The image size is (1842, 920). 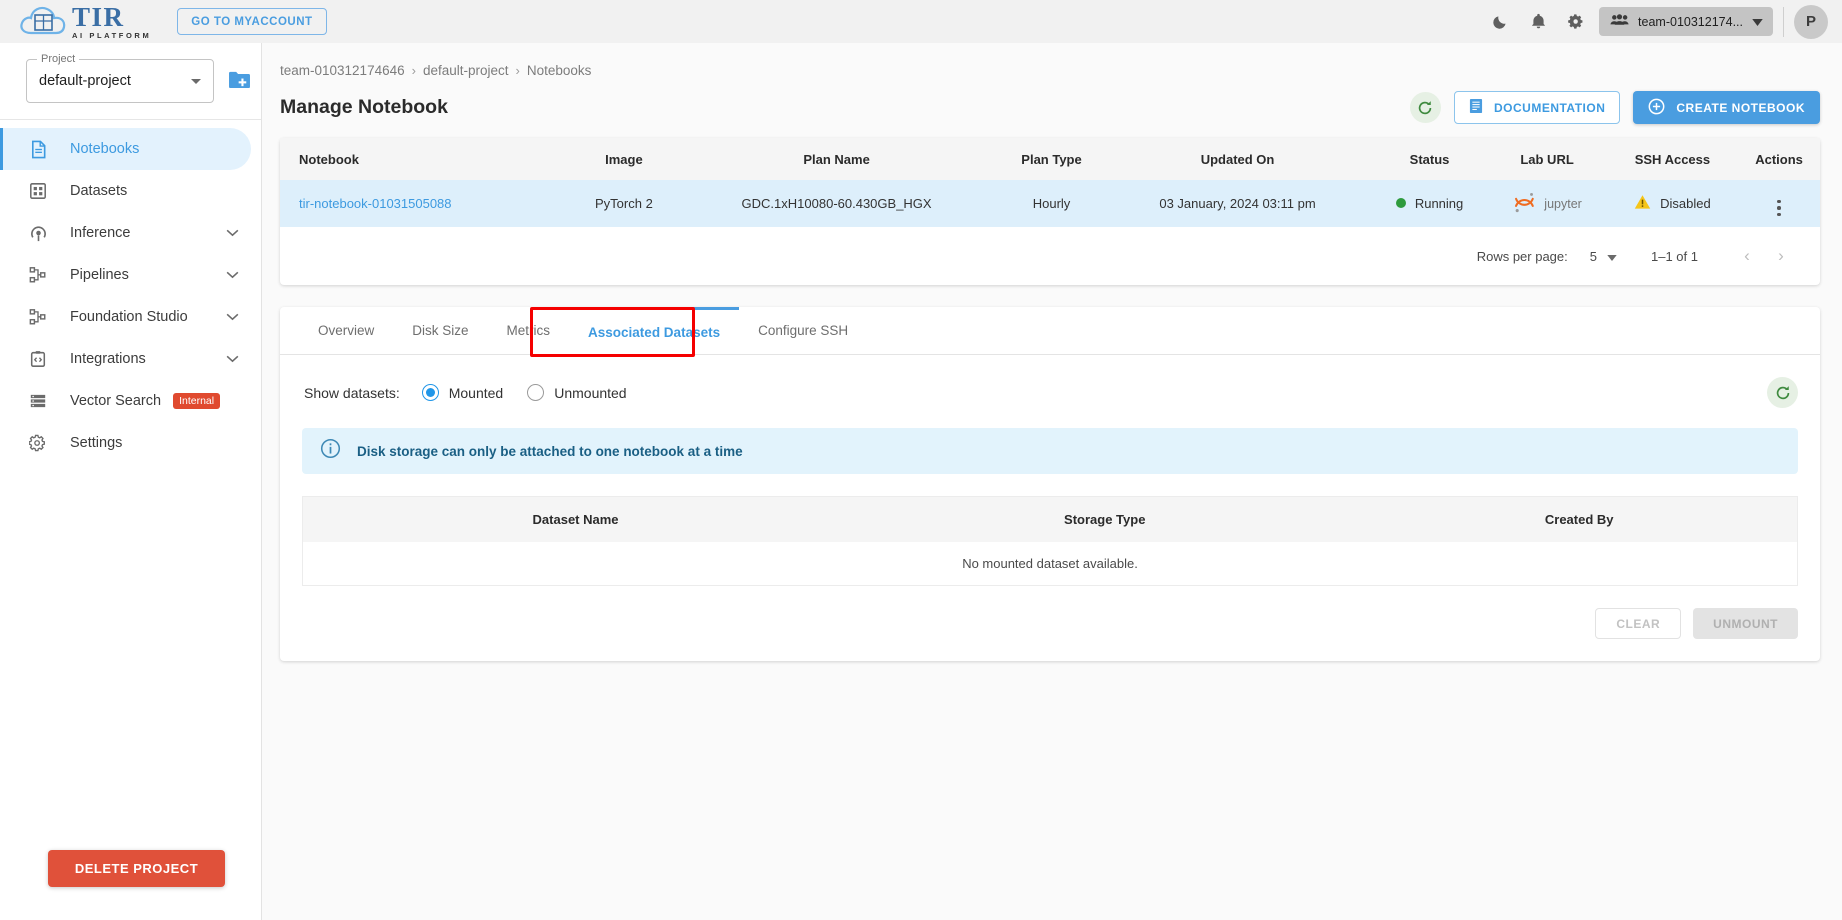 What do you see at coordinates (342, 70) in the screenshot?
I see `breadcrumb-item-team: team-010312174646` at bounding box center [342, 70].